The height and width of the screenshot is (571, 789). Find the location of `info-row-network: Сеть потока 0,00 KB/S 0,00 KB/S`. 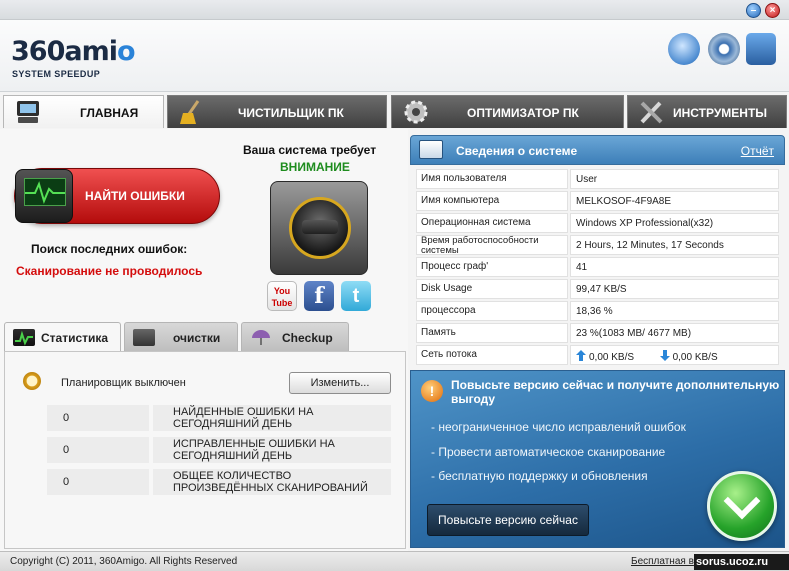

info-row-network: Сеть потока 0,00 KB/S 0,00 KB/S is located at coordinates (597, 355).